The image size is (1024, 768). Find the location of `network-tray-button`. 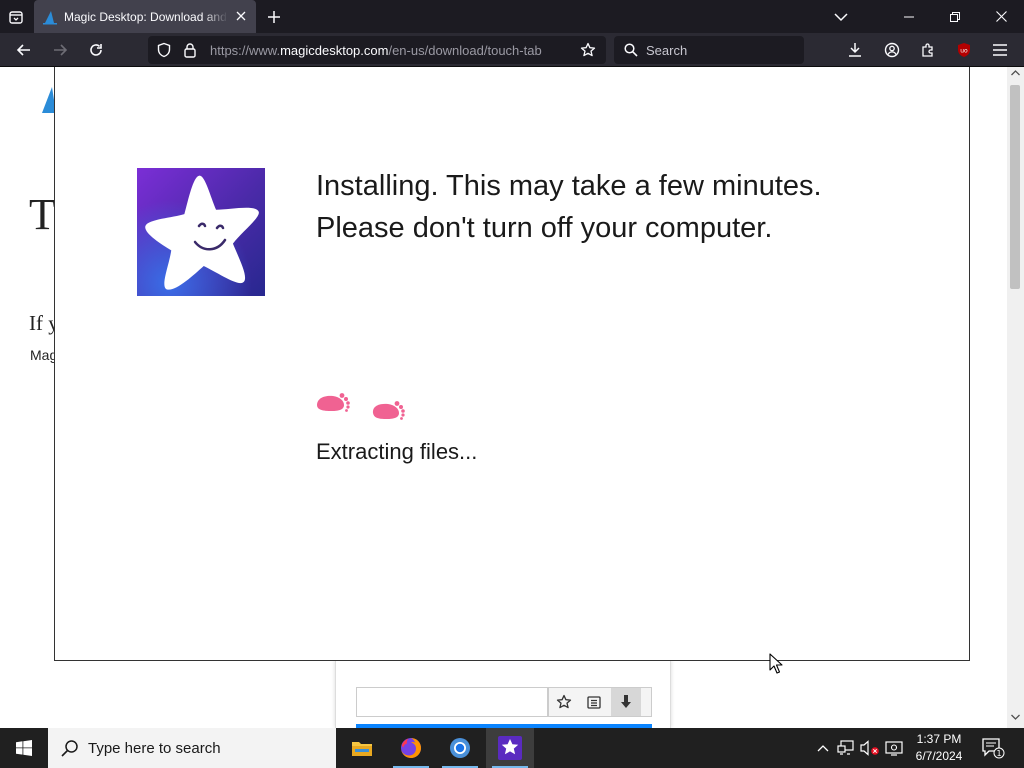

network-tray-button is located at coordinates (846, 748).